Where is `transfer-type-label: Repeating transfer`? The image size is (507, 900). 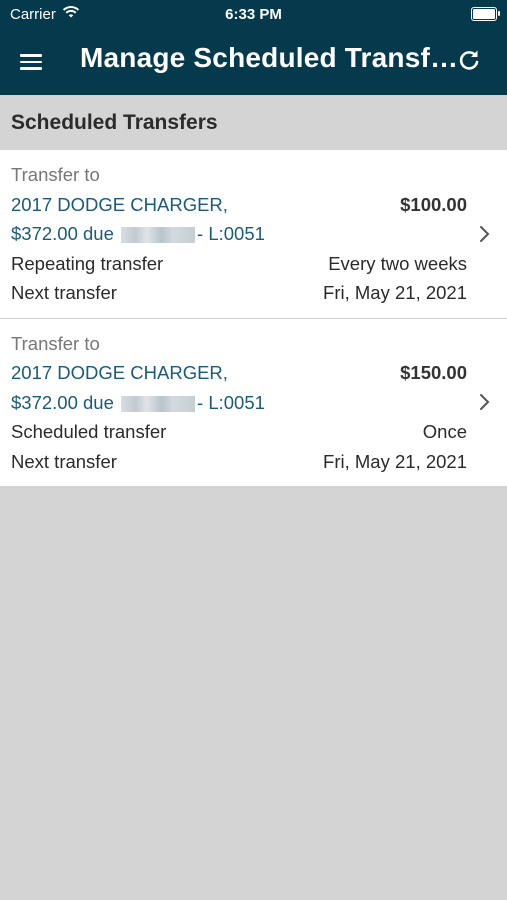
transfer-type-label: Repeating transfer is located at coordinates (87, 263).